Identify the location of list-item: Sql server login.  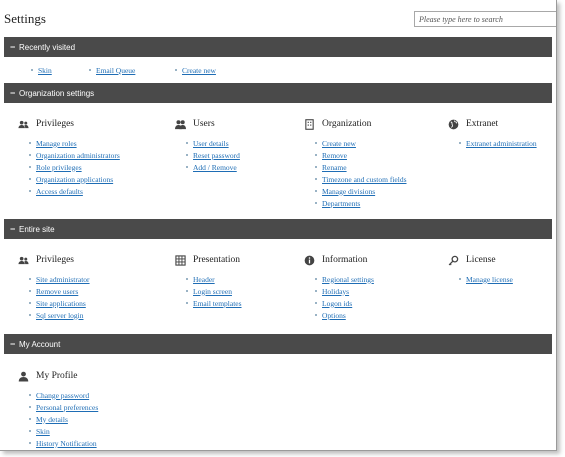
(59, 315).